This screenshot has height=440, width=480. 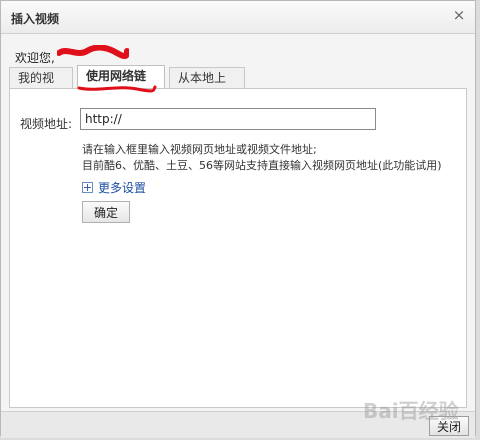 I want to click on more-settings-label: 更多设置, so click(x=122, y=188).